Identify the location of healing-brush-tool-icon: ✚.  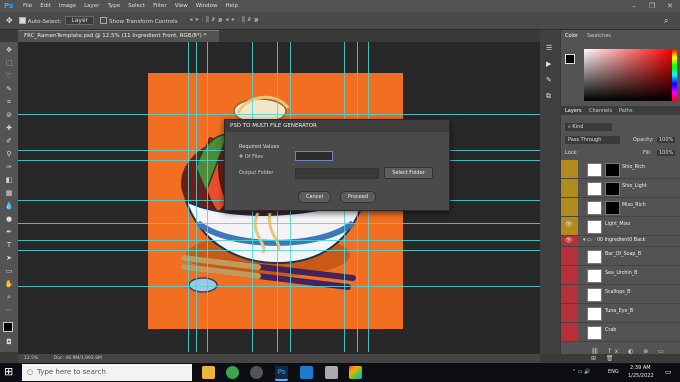
(9, 128).